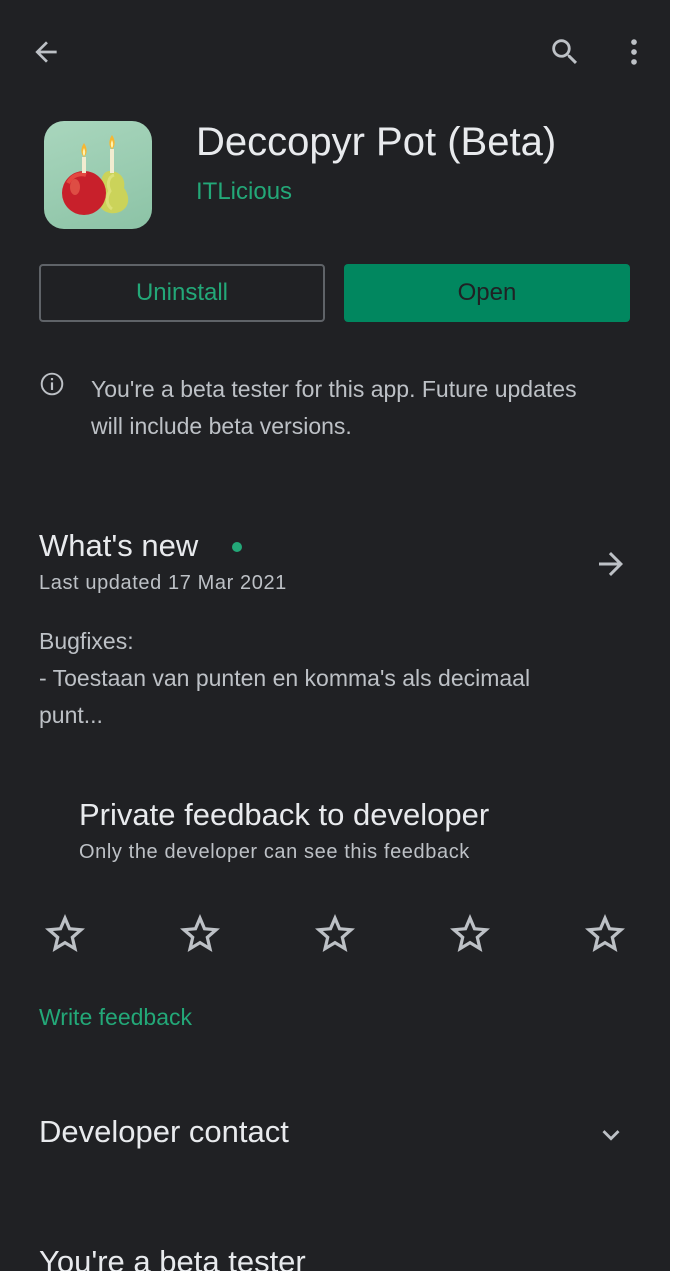 Image resolution: width=675 pixels, height=1271 pixels. Describe the element at coordinates (335, 1135) in the screenshot. I see `developer-contact-row: Developer contact` at that location.